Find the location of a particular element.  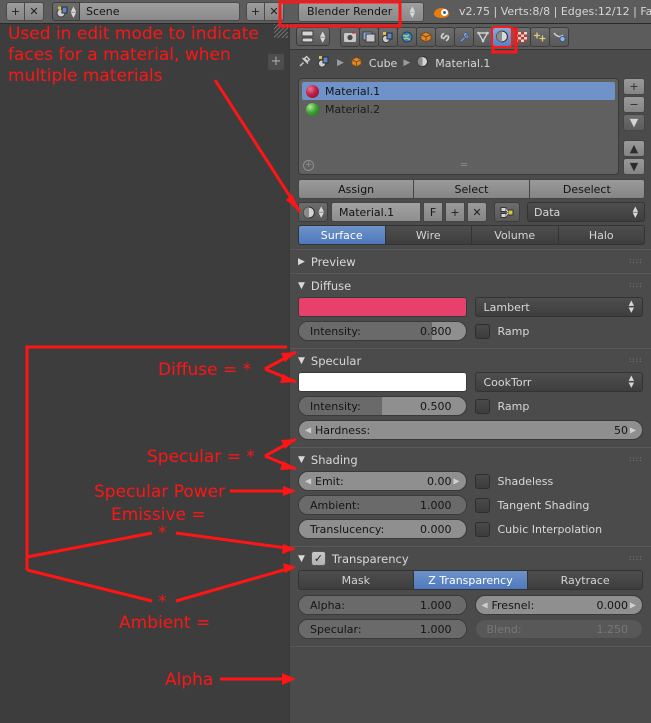

screen-layout-controls: + ✕ is located at coordinates (25, 11).